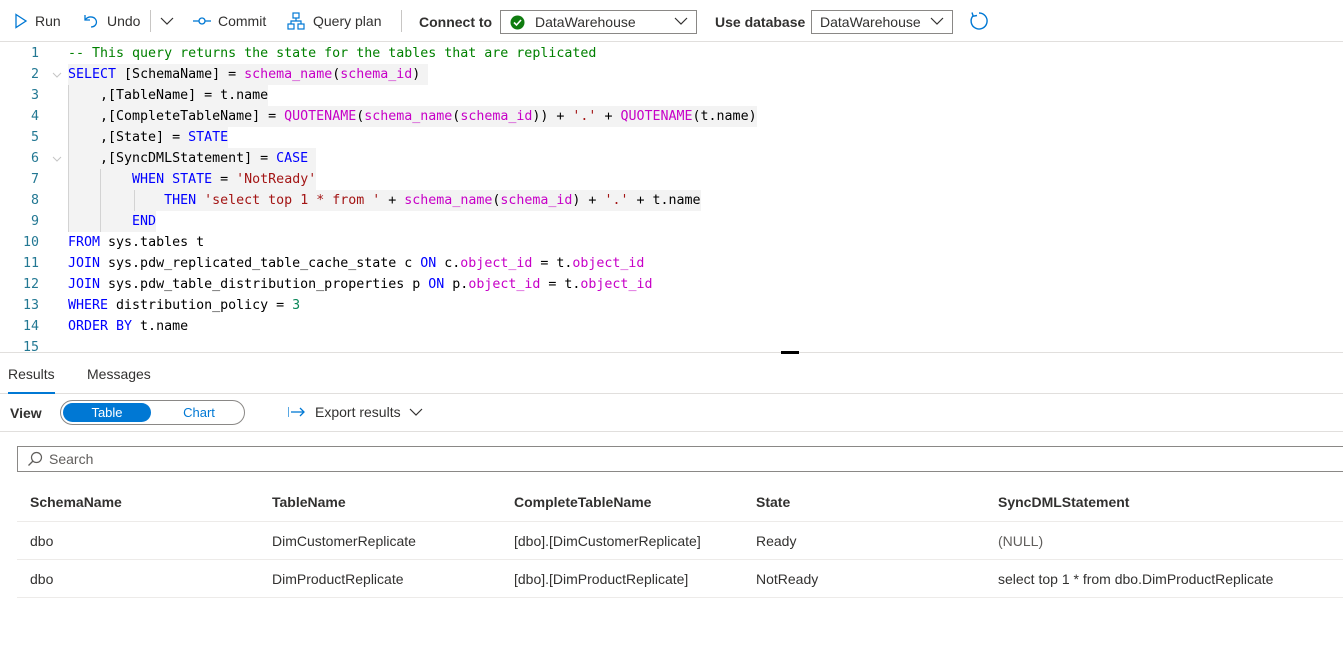 The width and height of the screenshot is (1343, 664). I want to click on use-database-dropdown: DataWarehouse, so click(882, 22).